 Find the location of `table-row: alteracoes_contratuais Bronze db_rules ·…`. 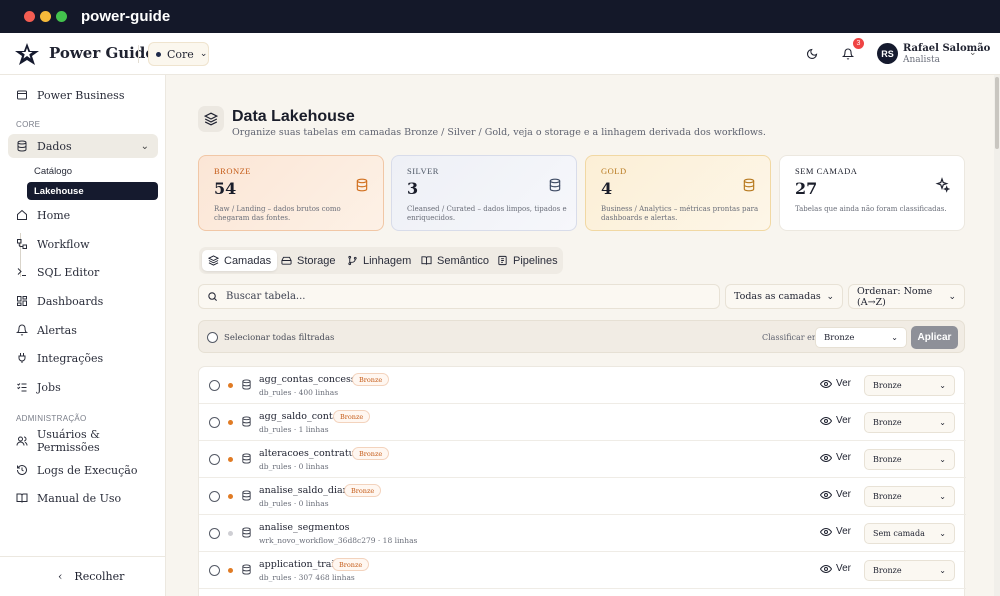

table-row: alteracoes_contratuais Bronze db_rules ·… is located at coordinates (582, 459).